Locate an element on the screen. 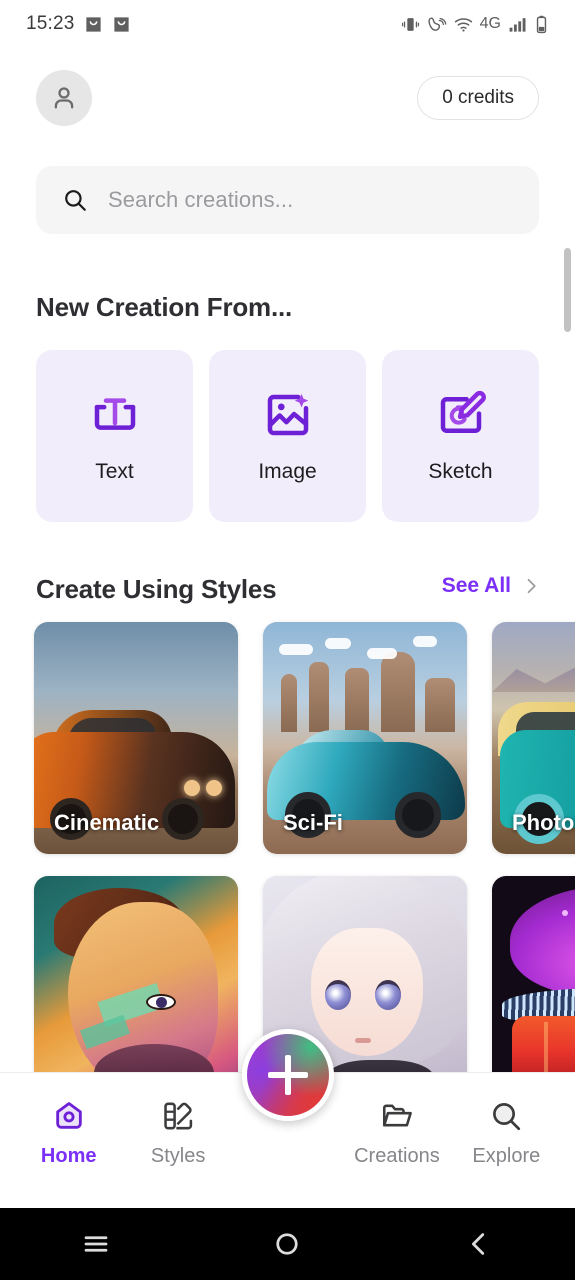 The image size is (575, 1280). chevron-right-icon is located at coordinates (531, 586).